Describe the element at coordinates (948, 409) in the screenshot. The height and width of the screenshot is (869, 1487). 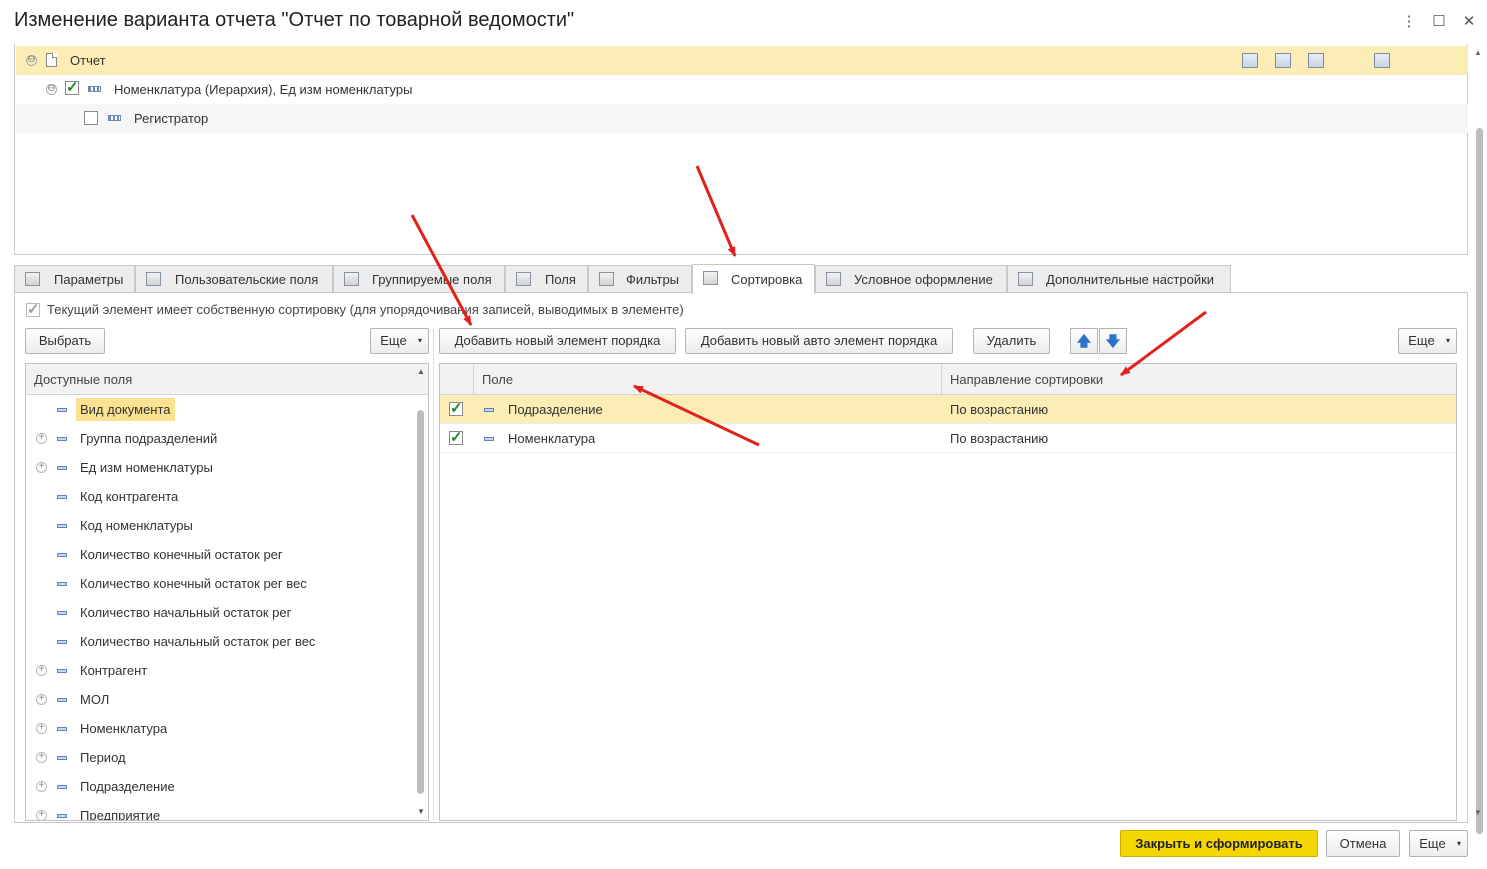
I see `table-row: Подразделение По возрастанию` at that location.